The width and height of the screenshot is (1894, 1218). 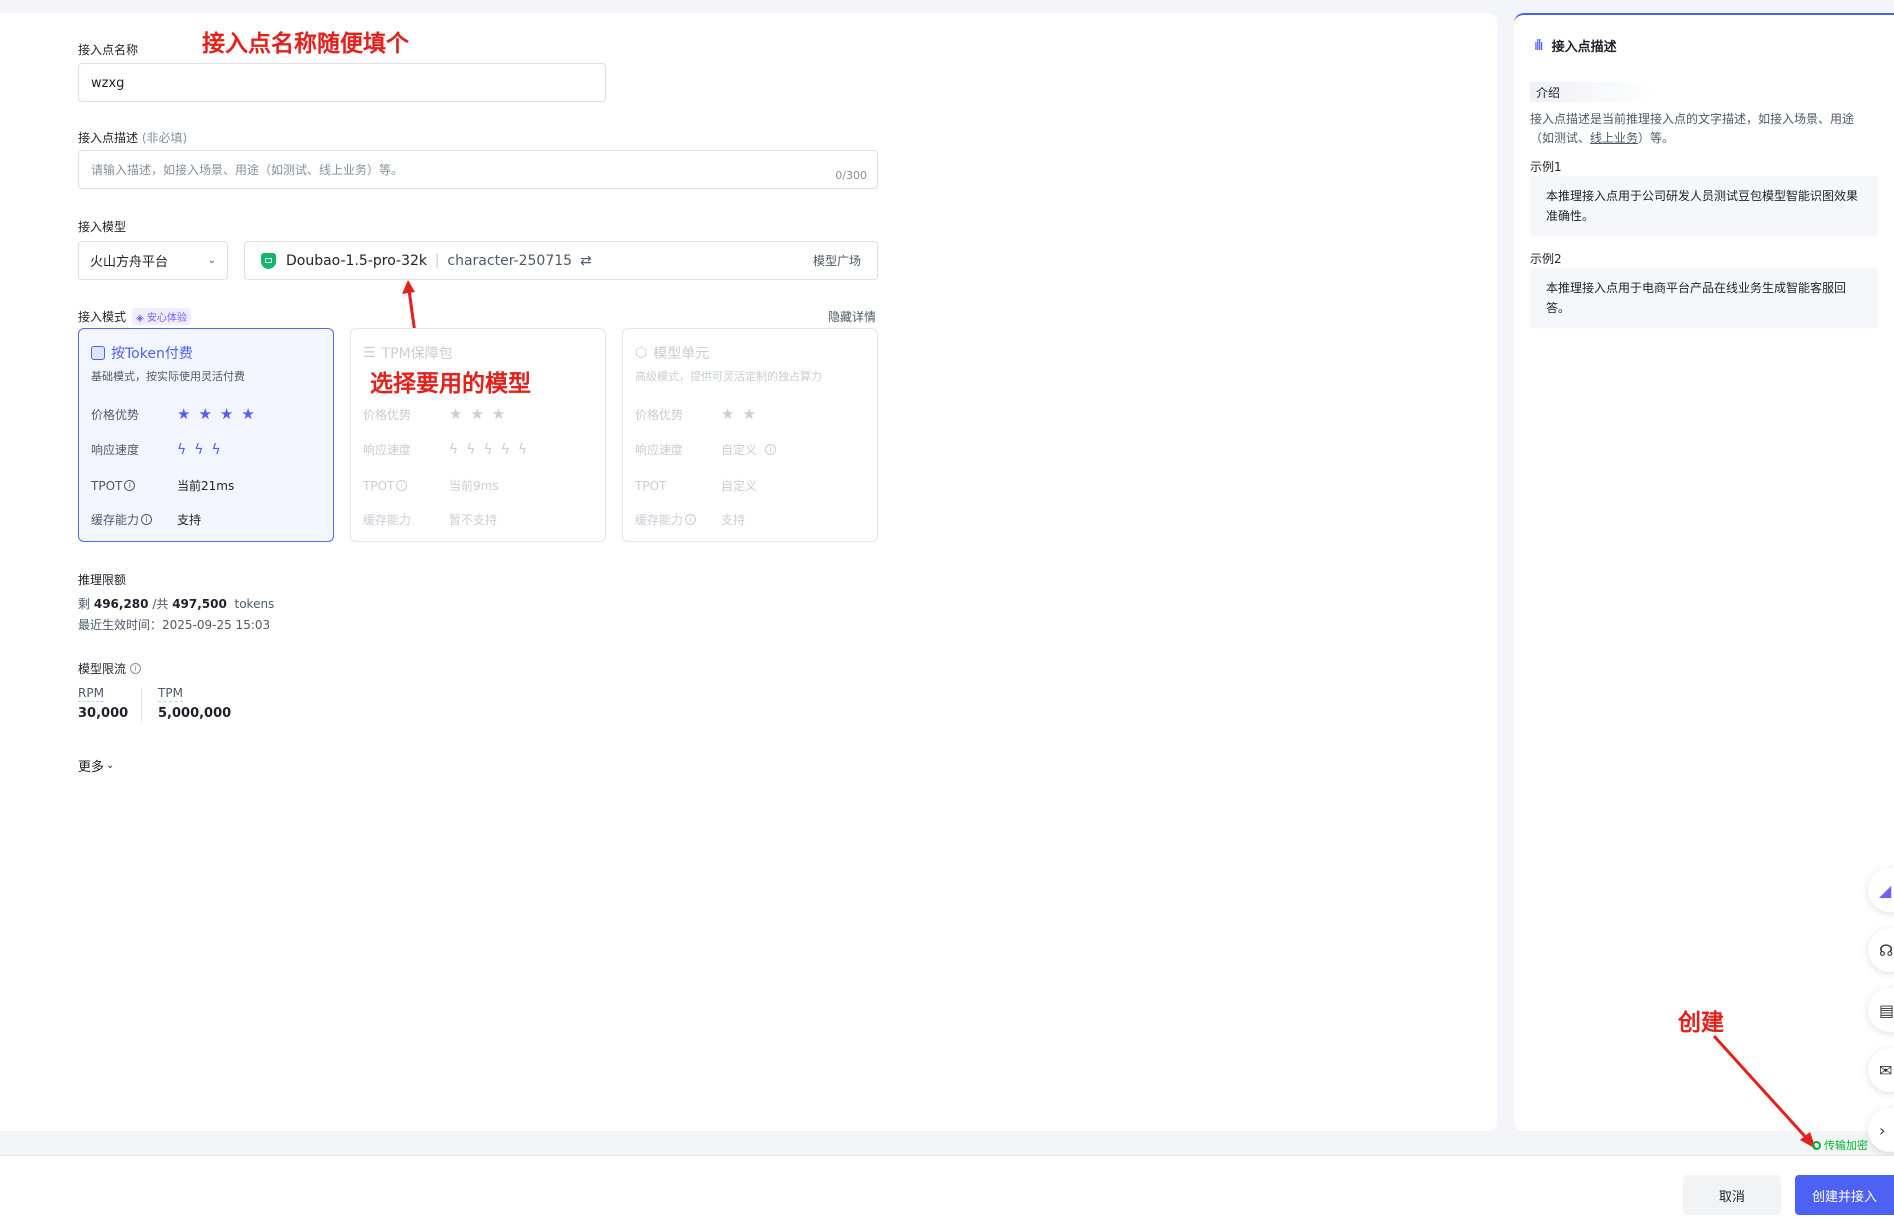 What do you see at coordinates (108, 50) in the screenshot?
I see `name-label: 接入点名称` at bounding box center [108, 50].